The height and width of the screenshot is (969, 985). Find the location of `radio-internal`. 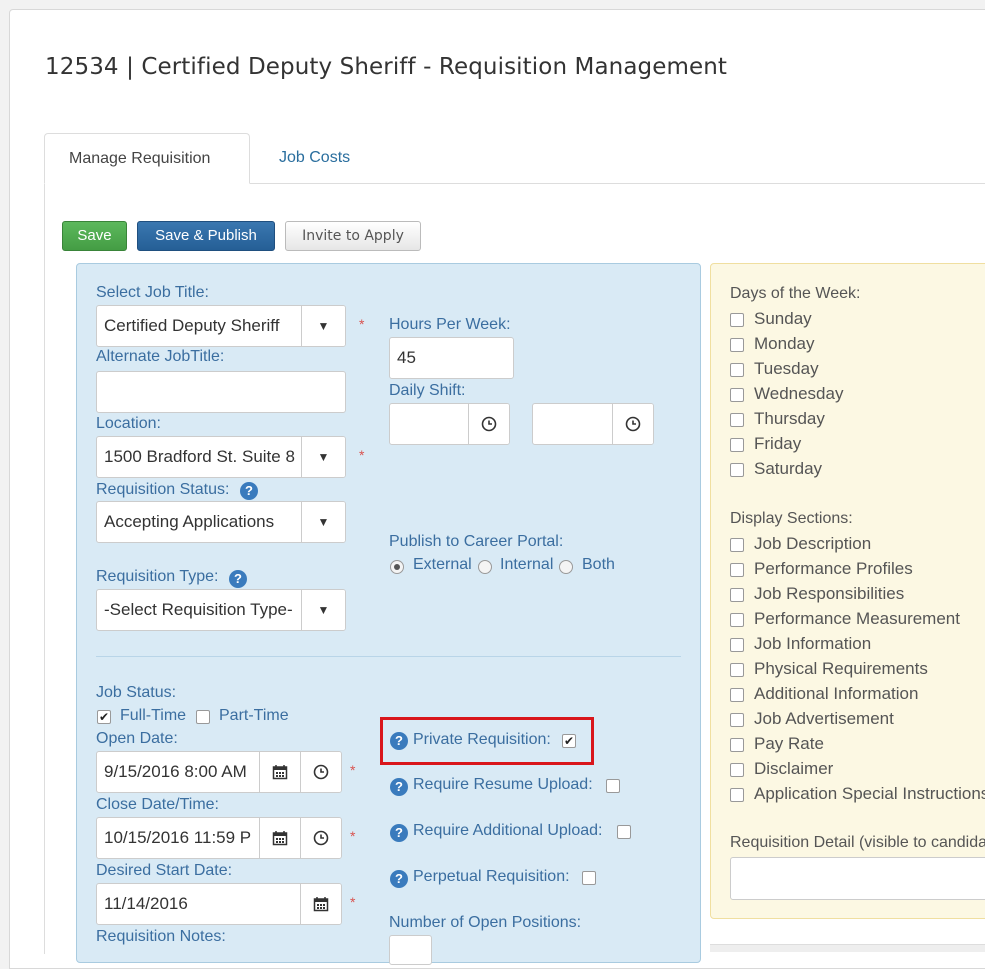

radio-internal is located at coordinates (485, 567).